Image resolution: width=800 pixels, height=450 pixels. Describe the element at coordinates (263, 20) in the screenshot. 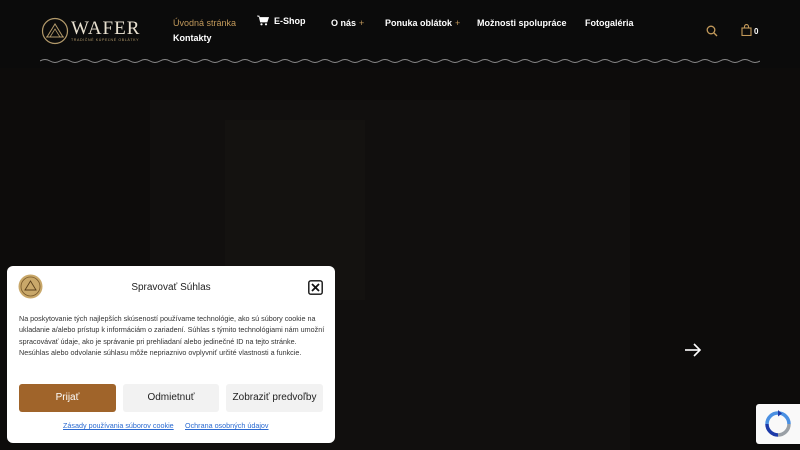

I see `cart-icon` at that location.